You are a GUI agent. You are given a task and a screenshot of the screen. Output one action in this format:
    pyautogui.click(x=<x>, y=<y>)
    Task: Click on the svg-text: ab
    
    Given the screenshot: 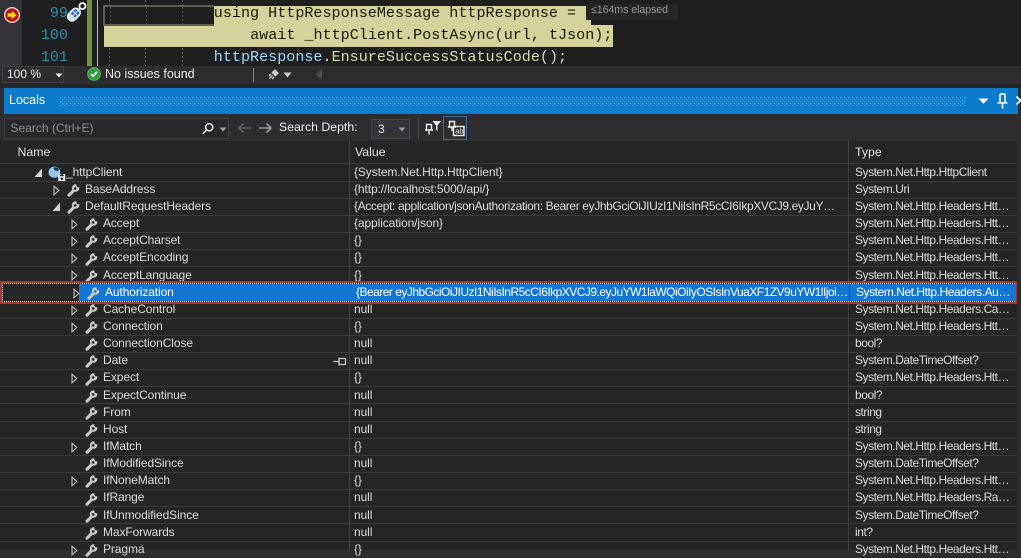 What is the action you would take?
    pyautogui.click(x=459, y=130)
    